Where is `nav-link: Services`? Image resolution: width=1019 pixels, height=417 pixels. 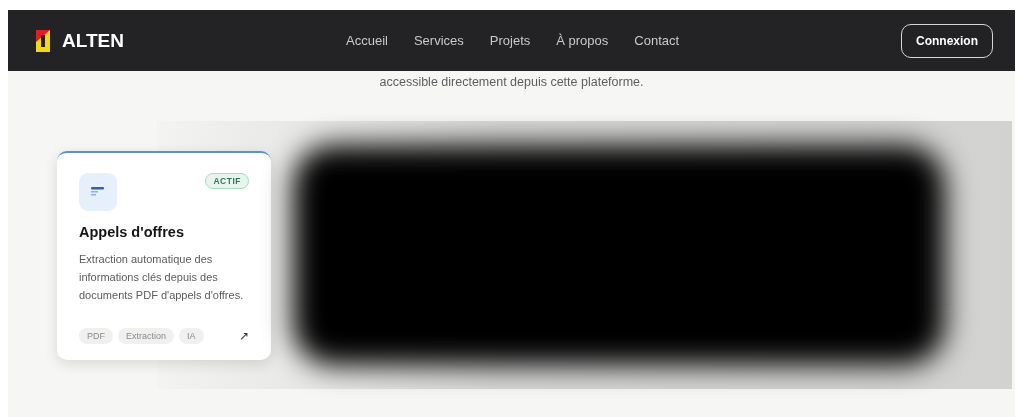 nav-link: Services is located at coordinates (438, 40).